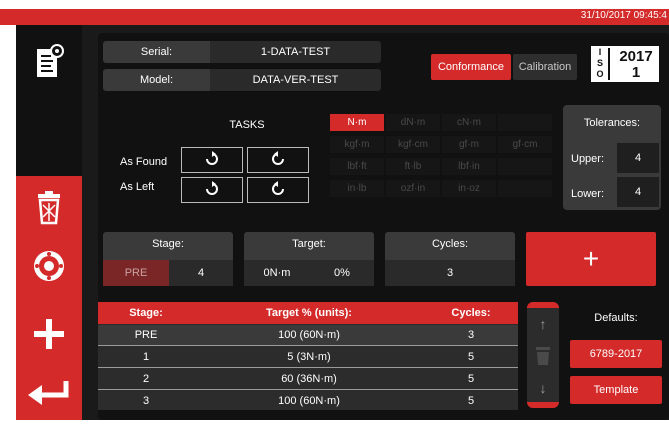 Image resolution: width=669 pixels, height=429 pixels. I want to click on datetime: 31/10/2017 09:45:4, so click(623, 15).